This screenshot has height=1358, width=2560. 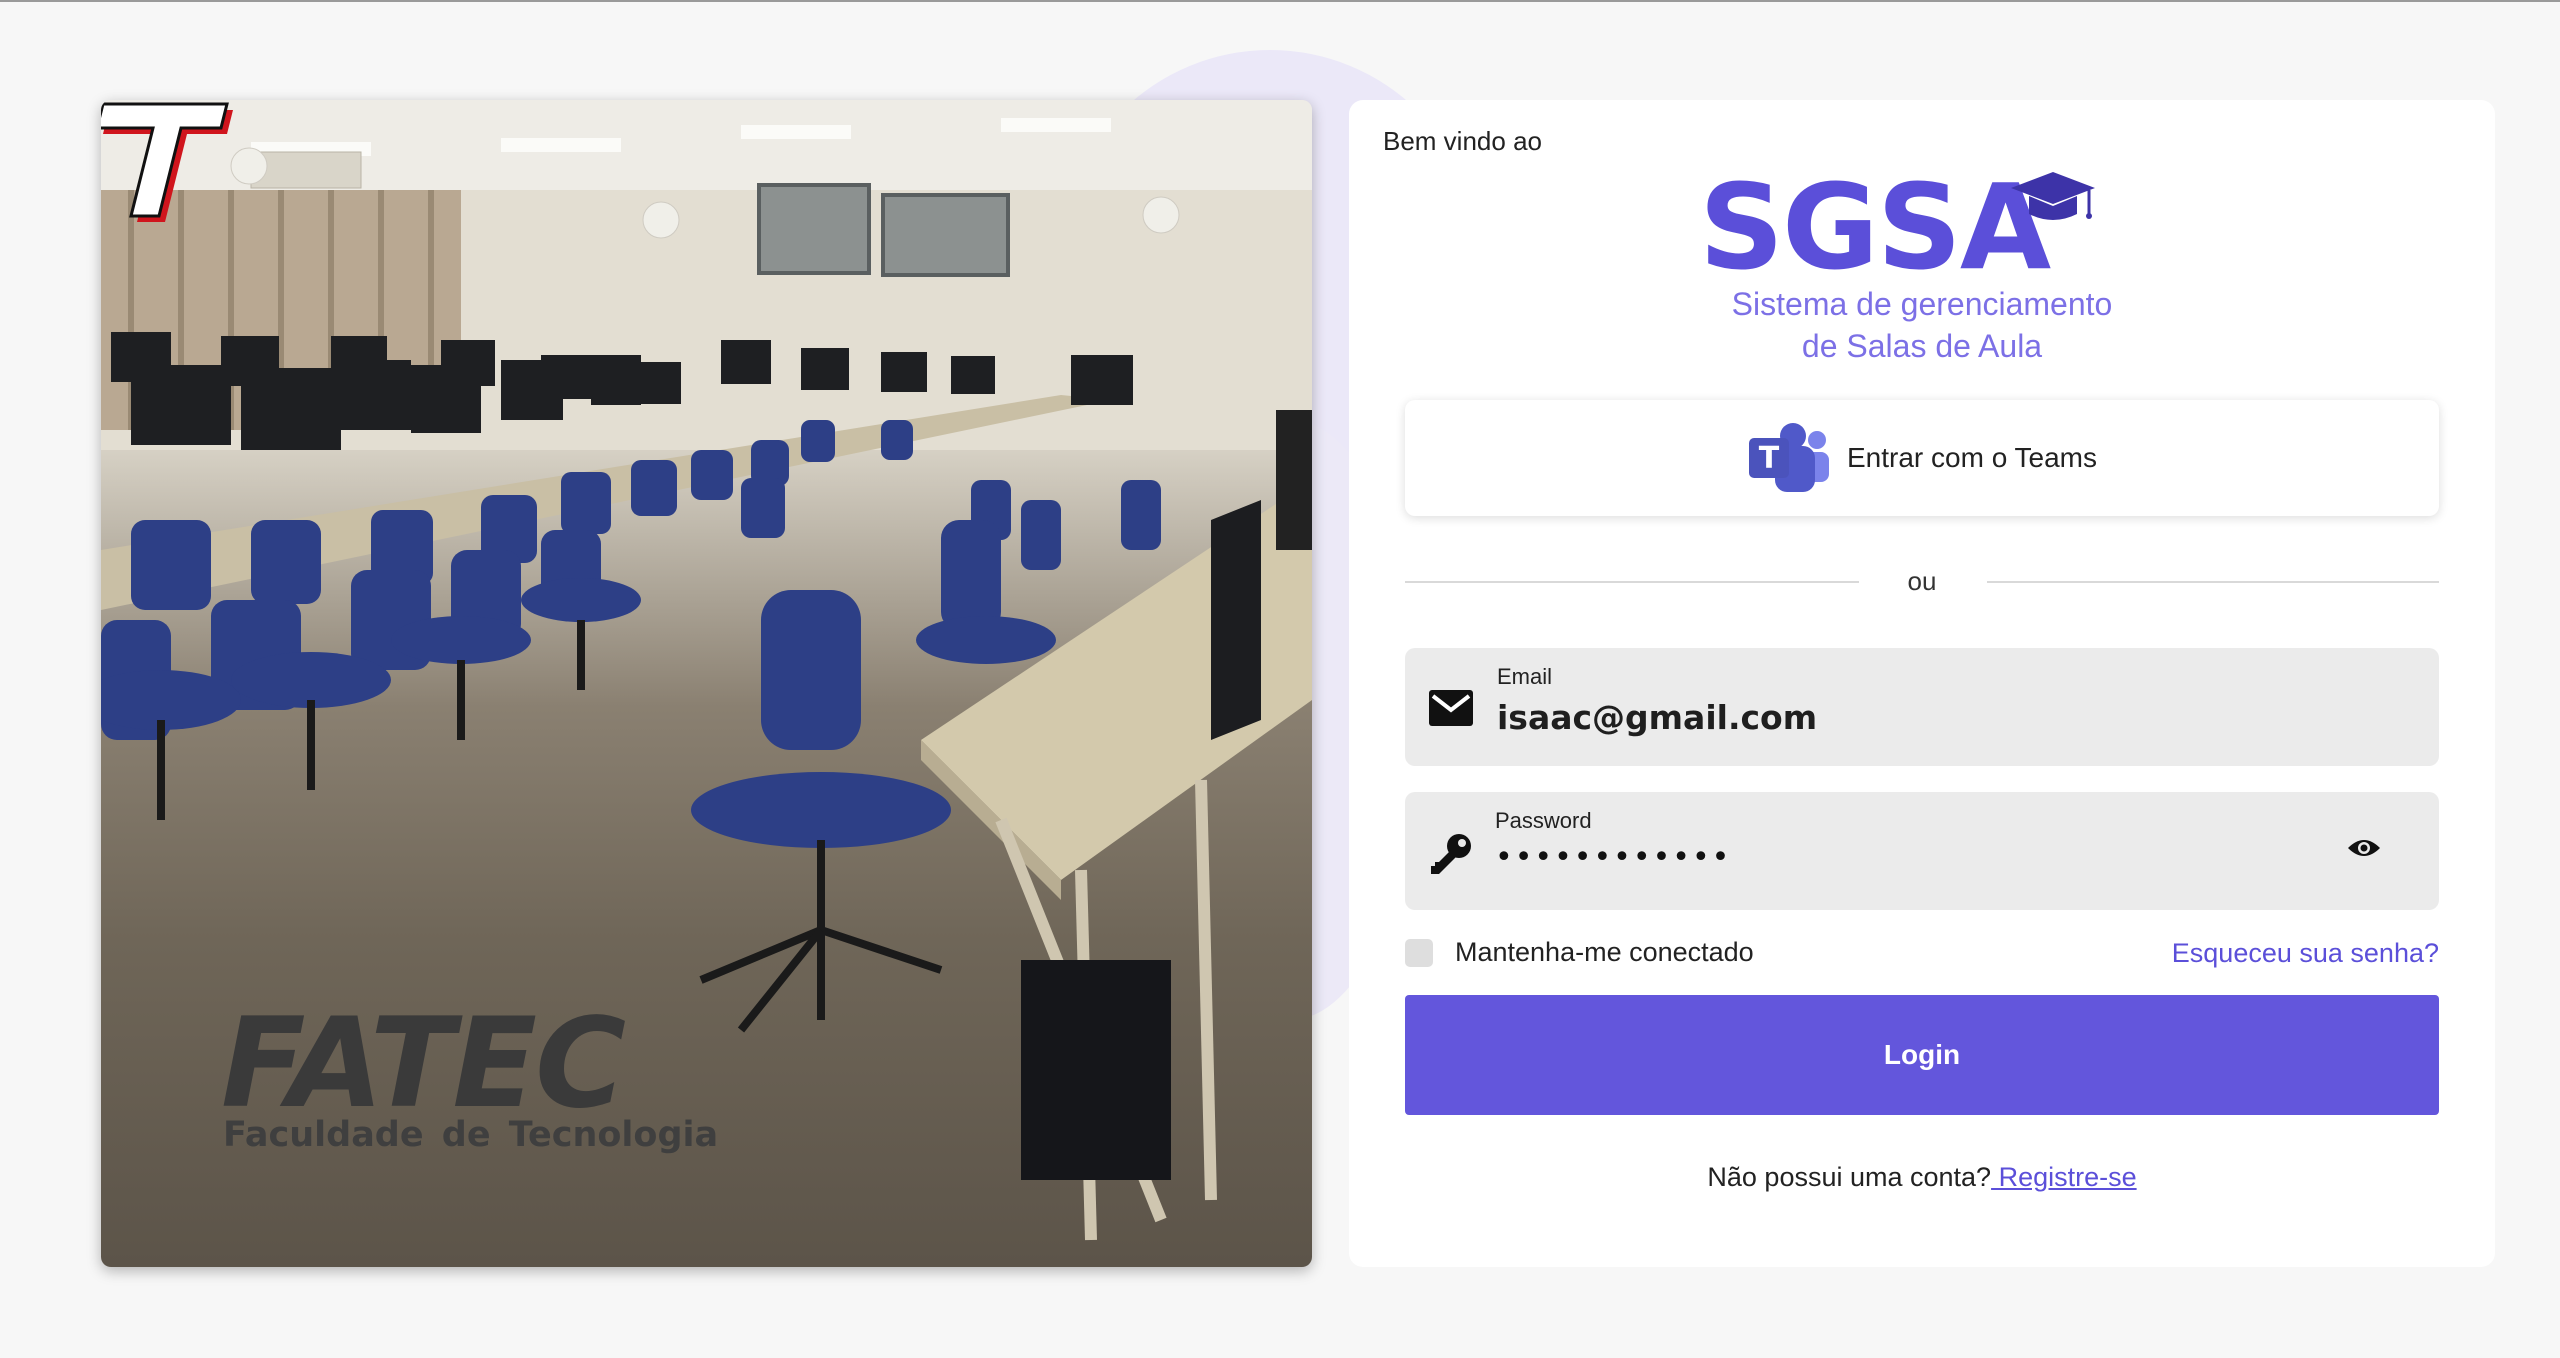 What do you see at coordinates (423, 1064) in the screenshot?
I see `fatec-logo-text: FATEC` at bounding box center [423, 1064].